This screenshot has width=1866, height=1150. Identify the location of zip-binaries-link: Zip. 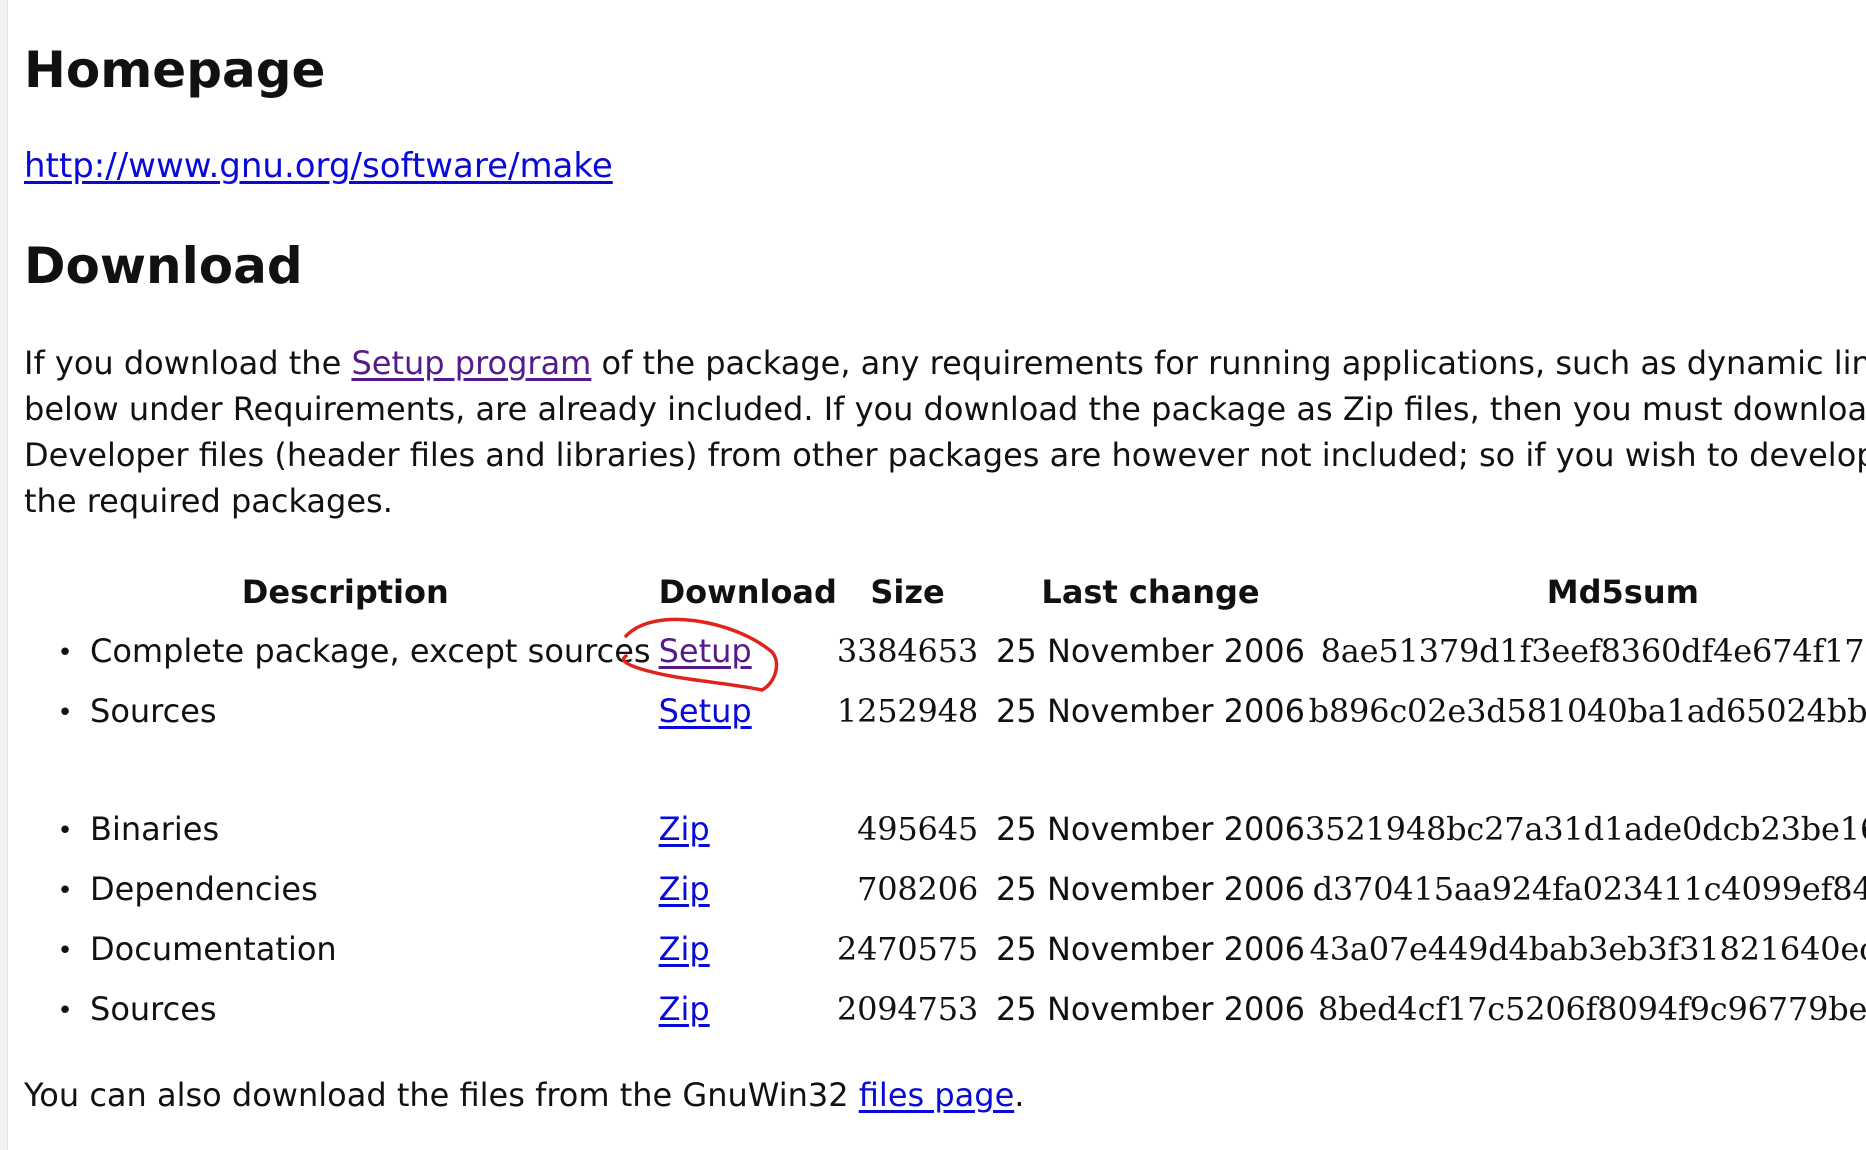
(684, 829).